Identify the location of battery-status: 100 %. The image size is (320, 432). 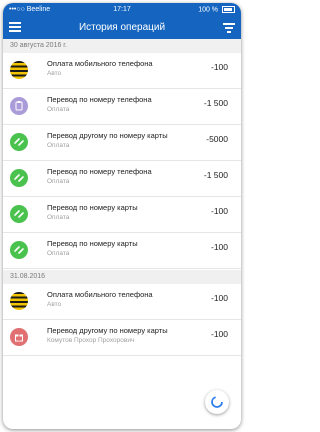
(216, 9).